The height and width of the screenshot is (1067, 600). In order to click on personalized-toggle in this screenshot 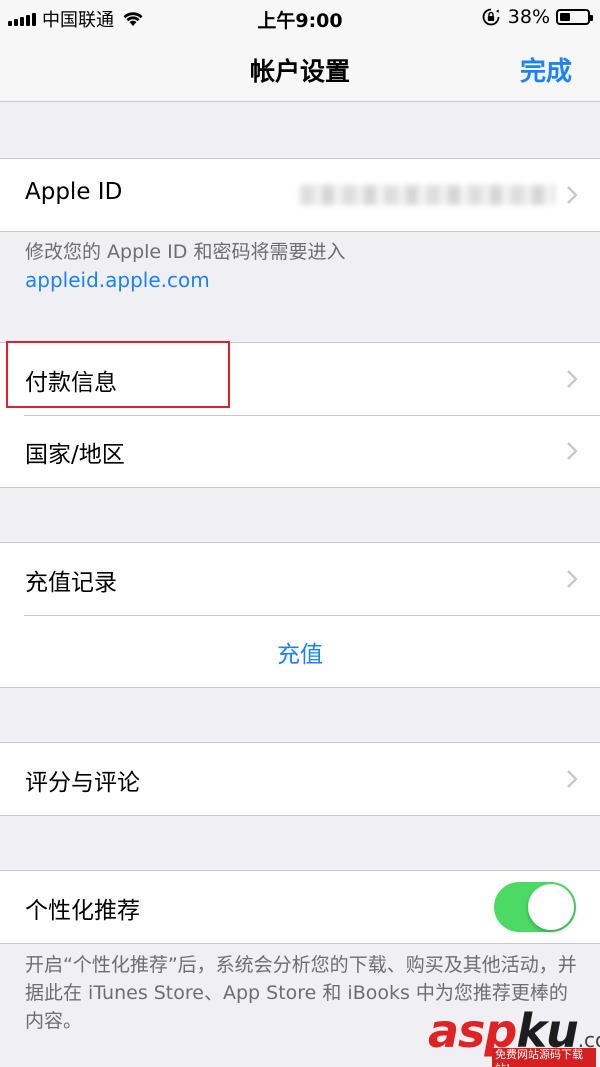, I will do `click(535, 907)`.